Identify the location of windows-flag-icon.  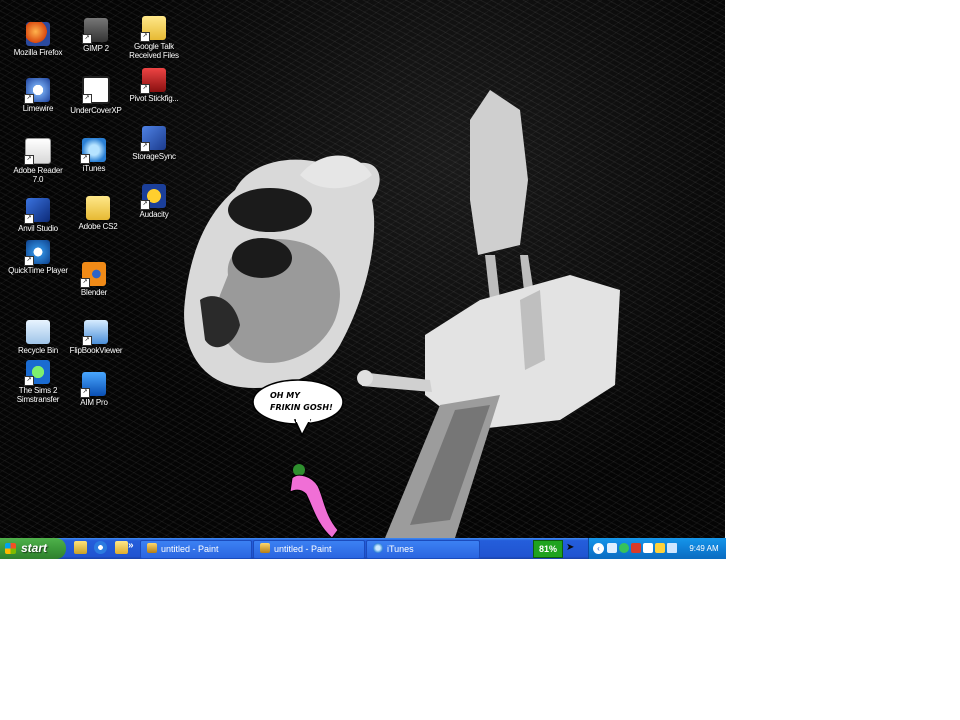
(10, 548).